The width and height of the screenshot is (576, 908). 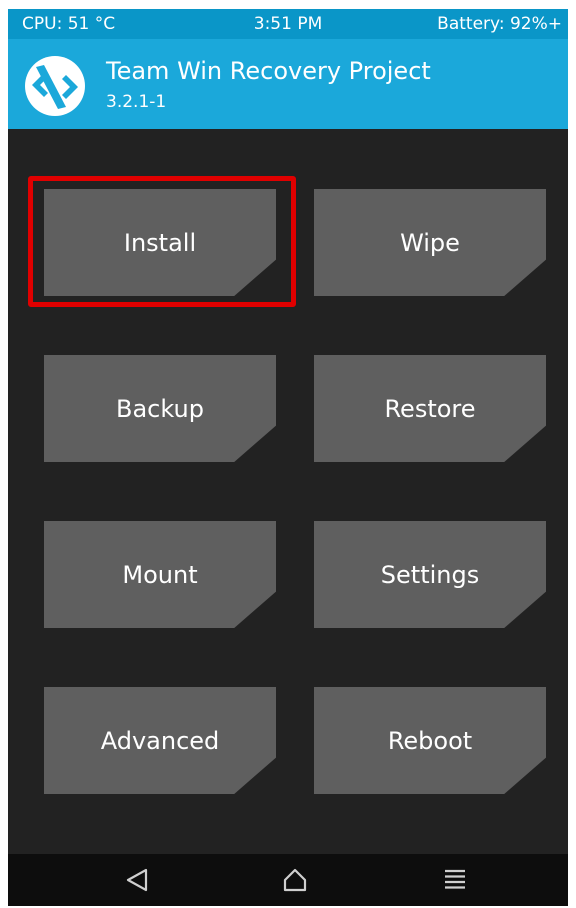 I want to click on app-title: Team Win Recovery Project, so click(x=268, y=71).